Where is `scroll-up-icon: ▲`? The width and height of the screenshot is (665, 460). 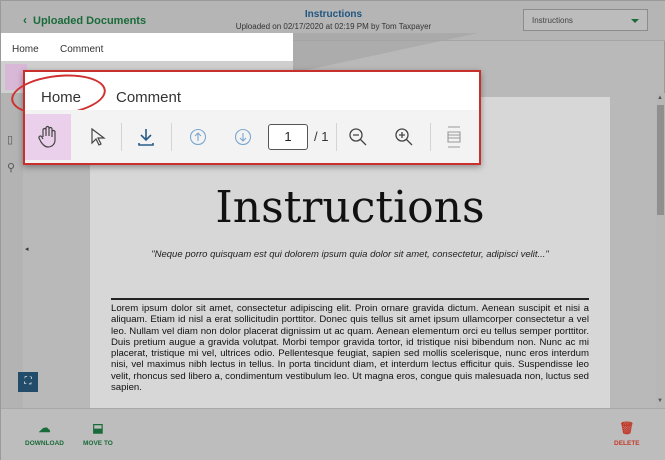
scroll-up-icon: ▲ is located at coordinates (660, 98).